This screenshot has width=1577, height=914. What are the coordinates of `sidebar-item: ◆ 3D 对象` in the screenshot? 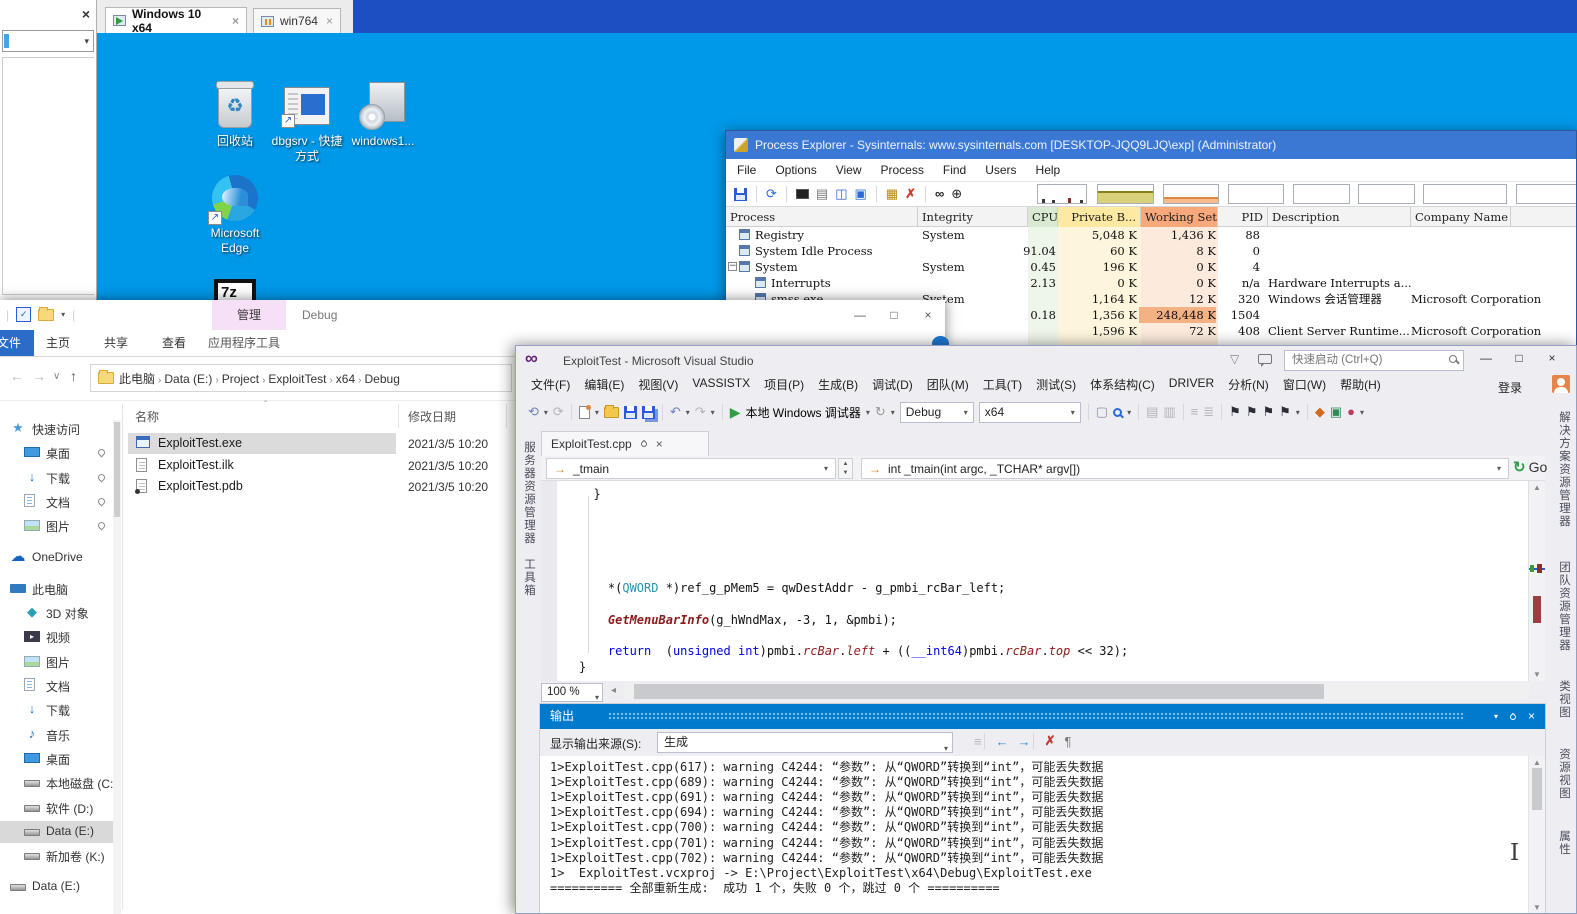 It's located at (60, 613).